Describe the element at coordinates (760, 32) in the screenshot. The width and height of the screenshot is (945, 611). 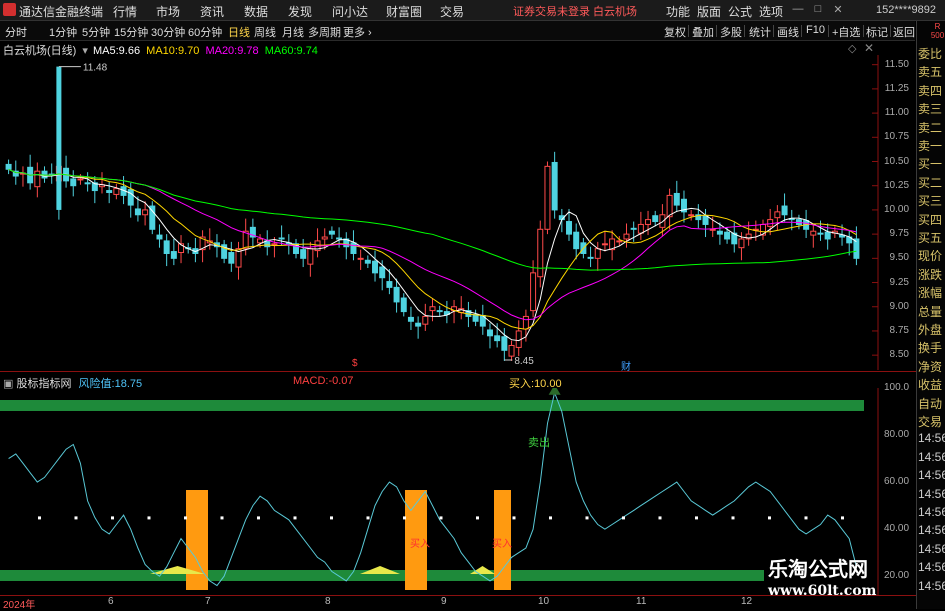
I see `statistics-button: 统计` at that location.